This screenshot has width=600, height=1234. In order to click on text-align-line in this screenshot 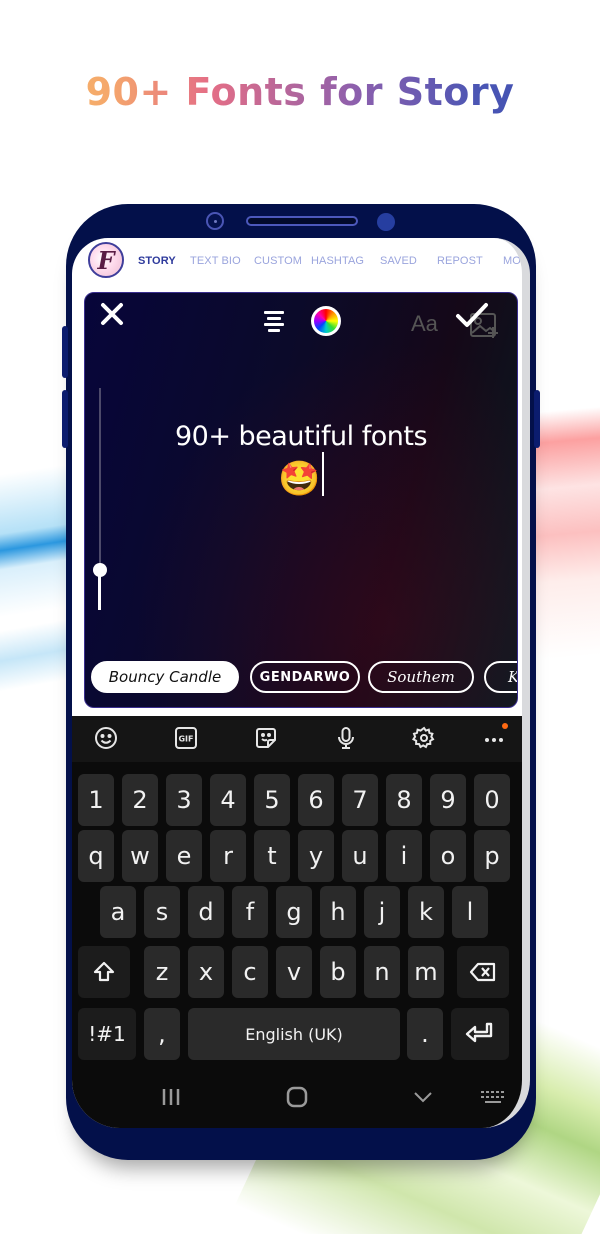, I will do `click(274, 324)`.